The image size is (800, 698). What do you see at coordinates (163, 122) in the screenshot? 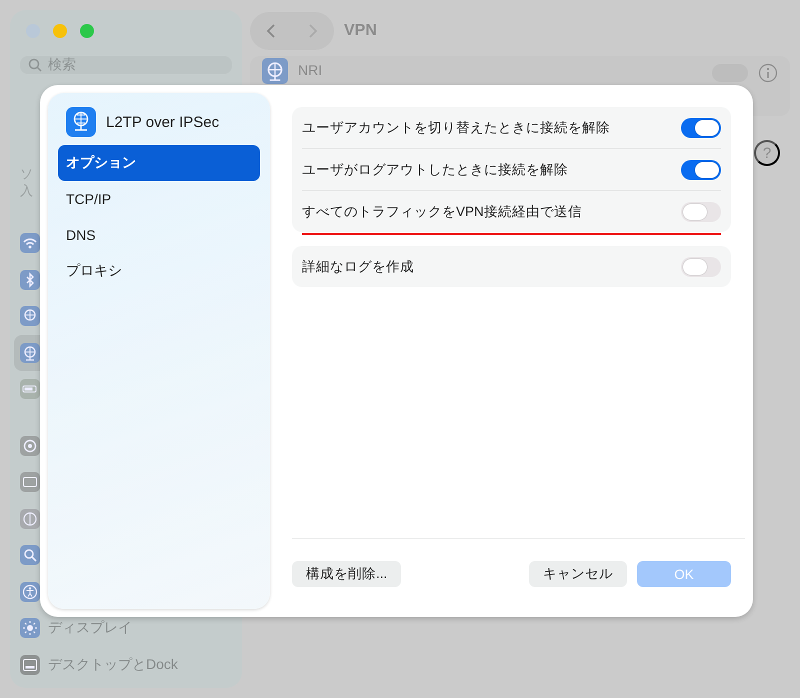
I see `connection-title: L2TP over IPSec` at bounding box center [163, 122].